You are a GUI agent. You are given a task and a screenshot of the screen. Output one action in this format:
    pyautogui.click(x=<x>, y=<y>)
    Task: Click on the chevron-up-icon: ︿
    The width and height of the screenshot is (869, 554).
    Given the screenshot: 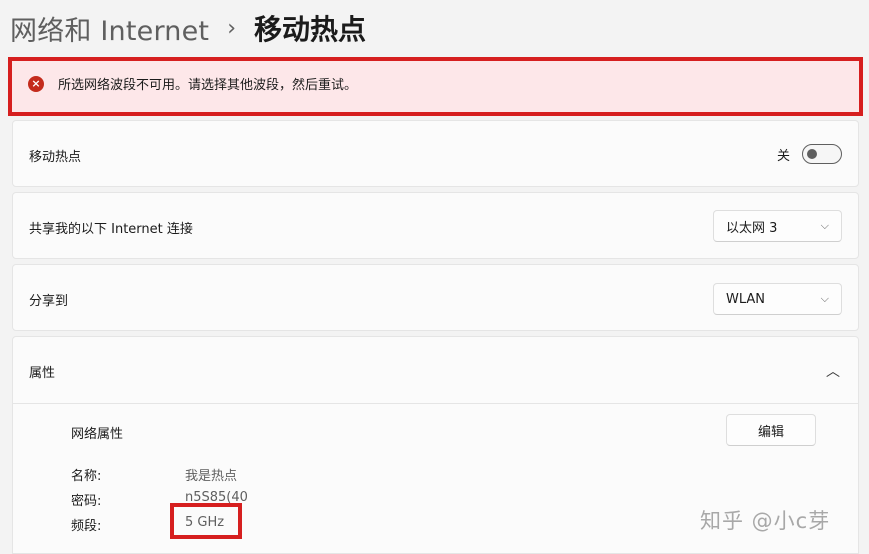 What is the action you would take?
    pyautogui.click(x=833, y=371)
    